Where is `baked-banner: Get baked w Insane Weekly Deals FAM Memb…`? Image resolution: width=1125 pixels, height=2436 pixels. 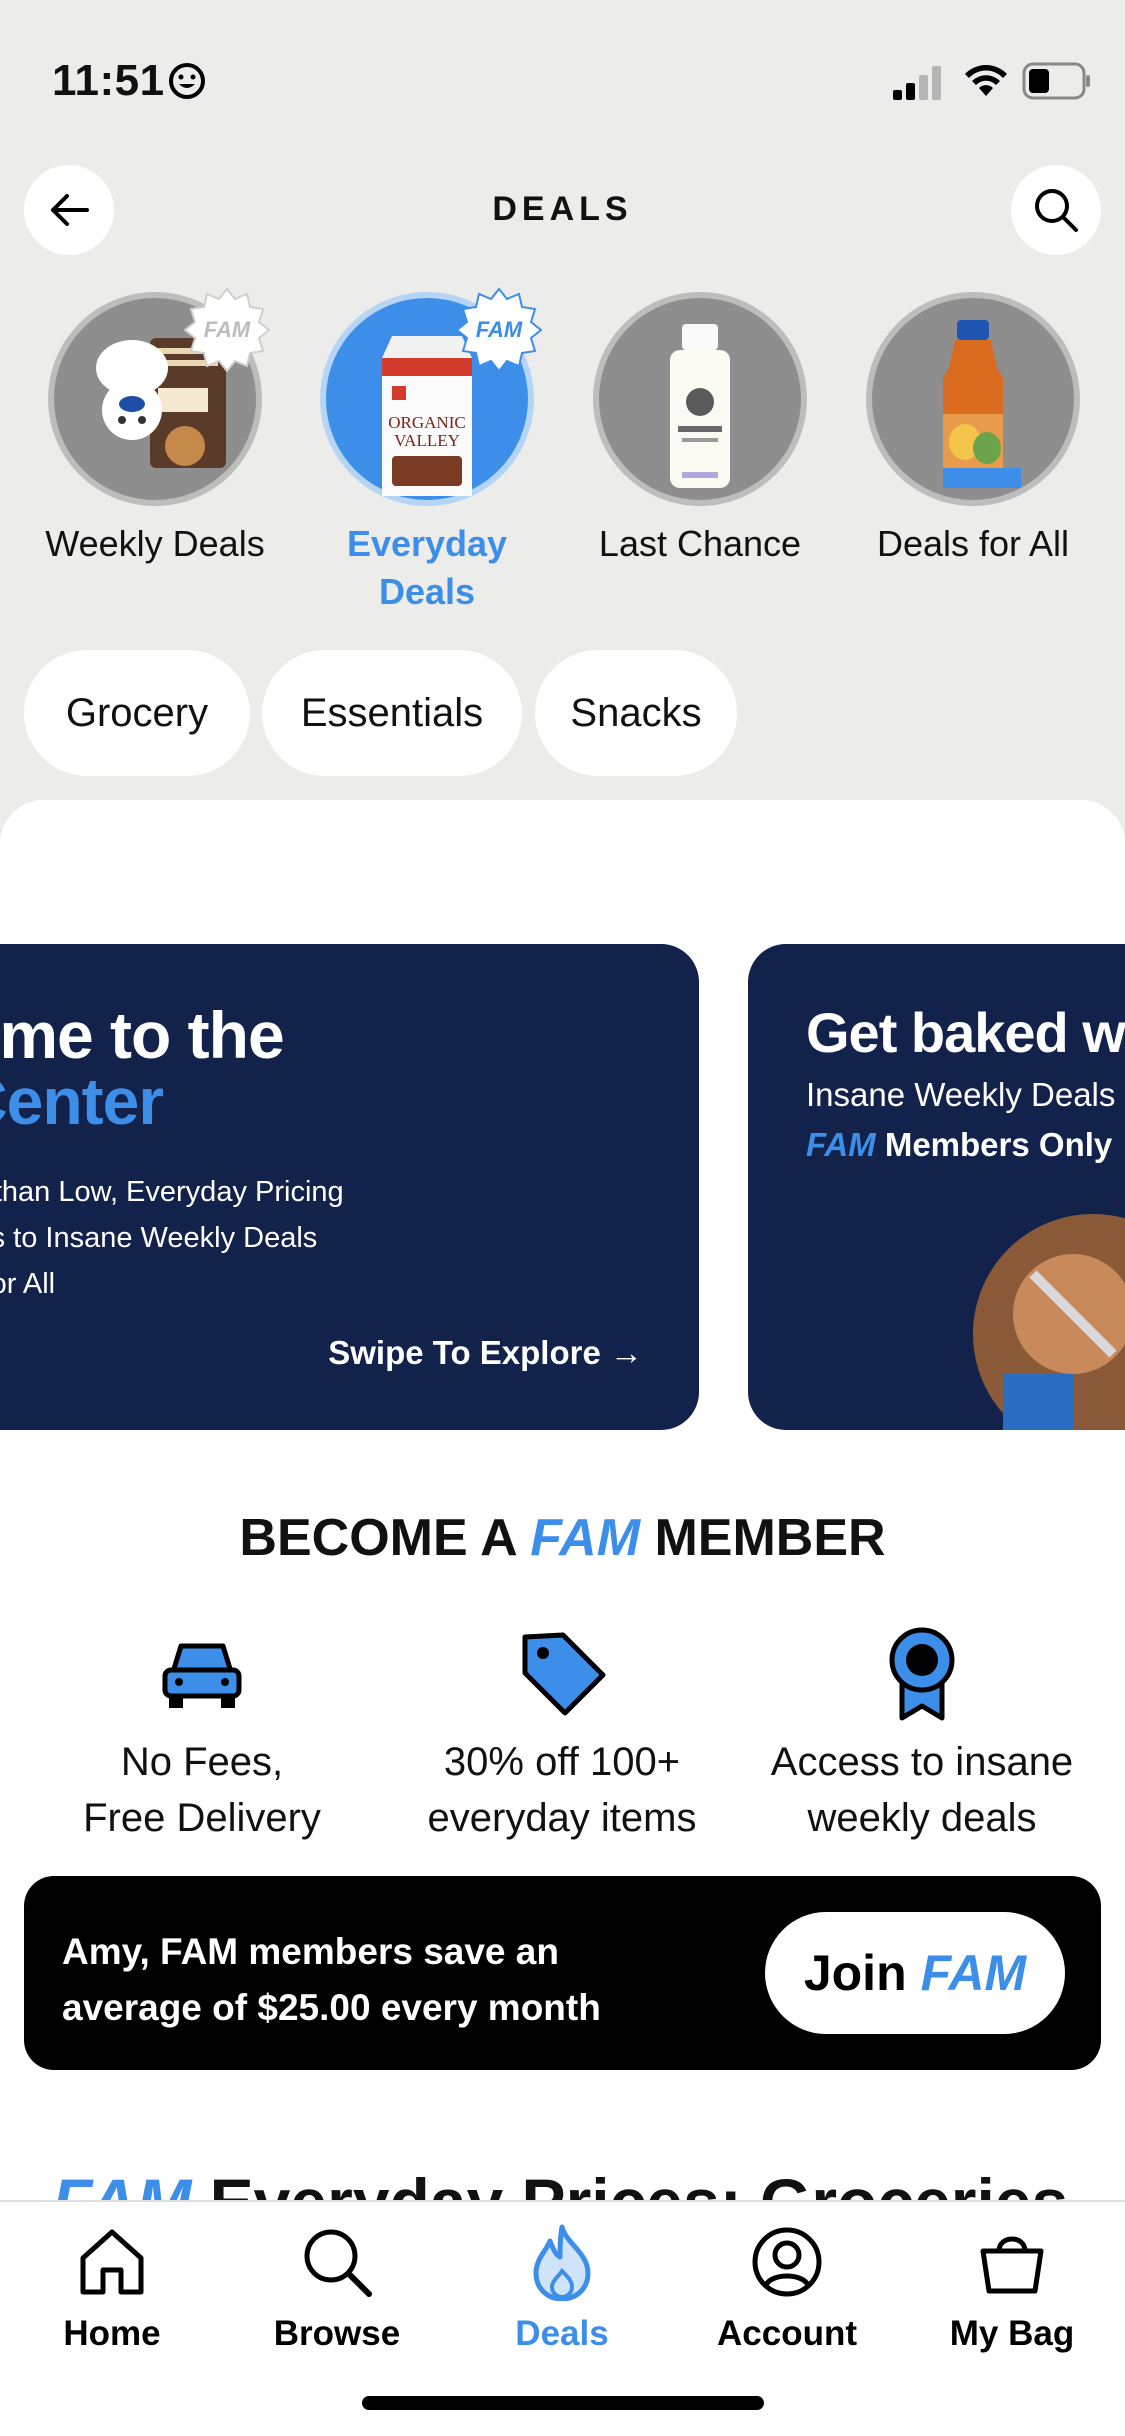
baked-banner: Get baked w Insane Weekly Deals FAM Memb… is located at coordinates (936, 1187).